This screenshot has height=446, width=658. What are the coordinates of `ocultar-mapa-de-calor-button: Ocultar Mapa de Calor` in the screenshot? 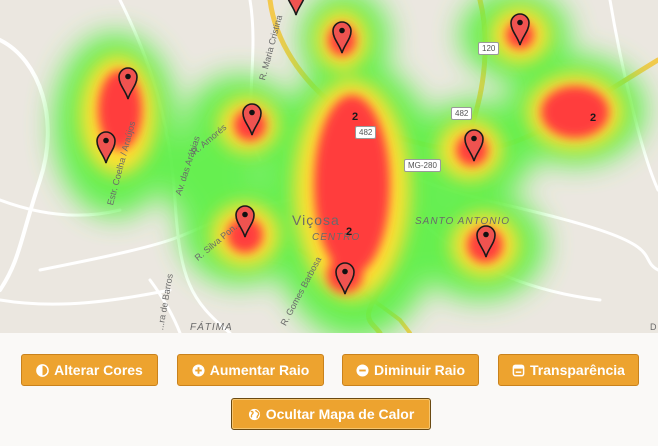 It's located at (331, 414).